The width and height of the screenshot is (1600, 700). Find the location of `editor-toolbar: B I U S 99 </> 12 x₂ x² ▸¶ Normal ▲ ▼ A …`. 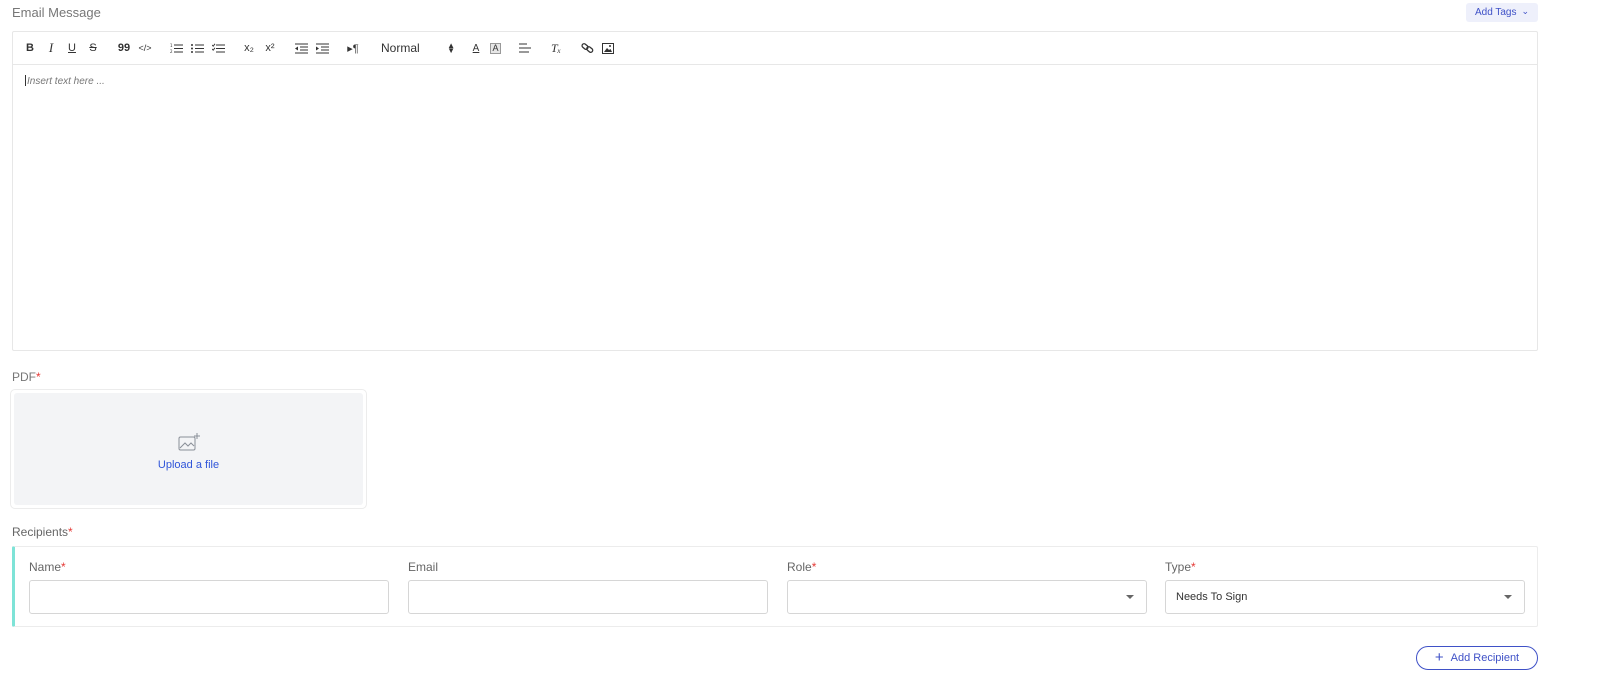

editor-toolbar: B I U S 99 </> 12 x₂ x² ▸¶ Normal ▲ ▼ A … is located at coordinates (775, 48).